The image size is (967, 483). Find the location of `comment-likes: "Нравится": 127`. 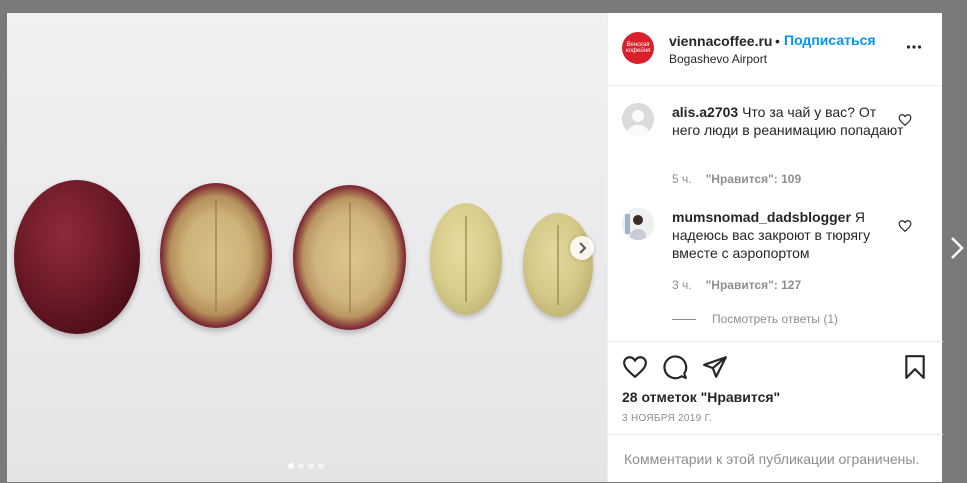

comment-likes: "Нравится": 127 is located at coordinates (754, 285).